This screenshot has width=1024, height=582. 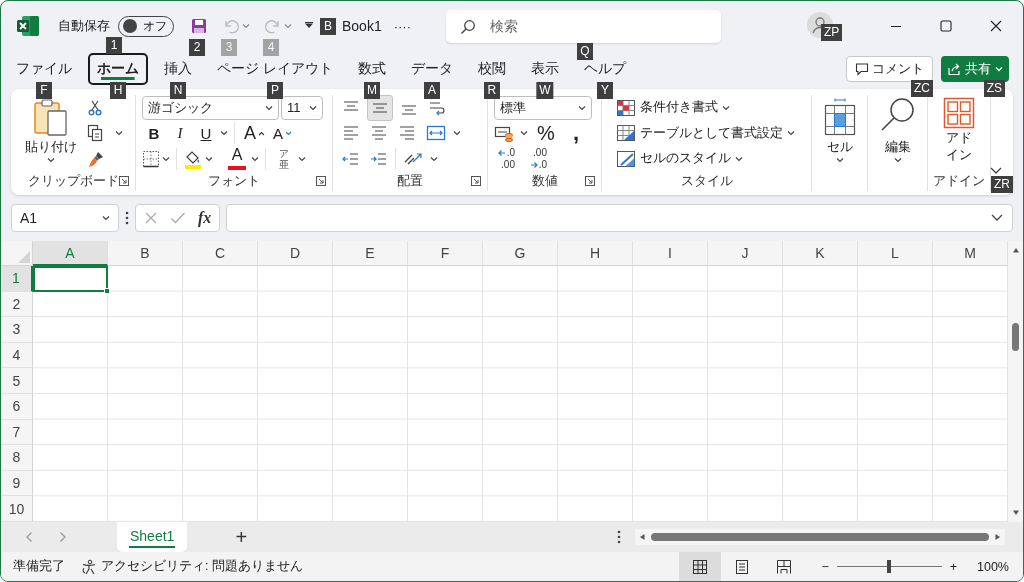 What do you see at coordinates (237, 158) in the screenshot?
I see `font-color-button: A` at bounding box center [237, 158].